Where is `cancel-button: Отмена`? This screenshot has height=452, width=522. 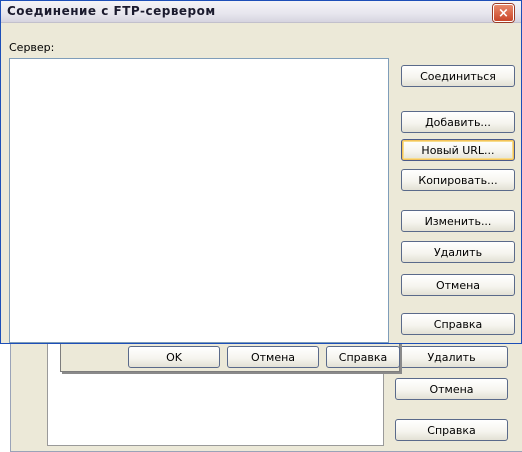 cancel-button: Отмена is located at coordinates (458, 285).